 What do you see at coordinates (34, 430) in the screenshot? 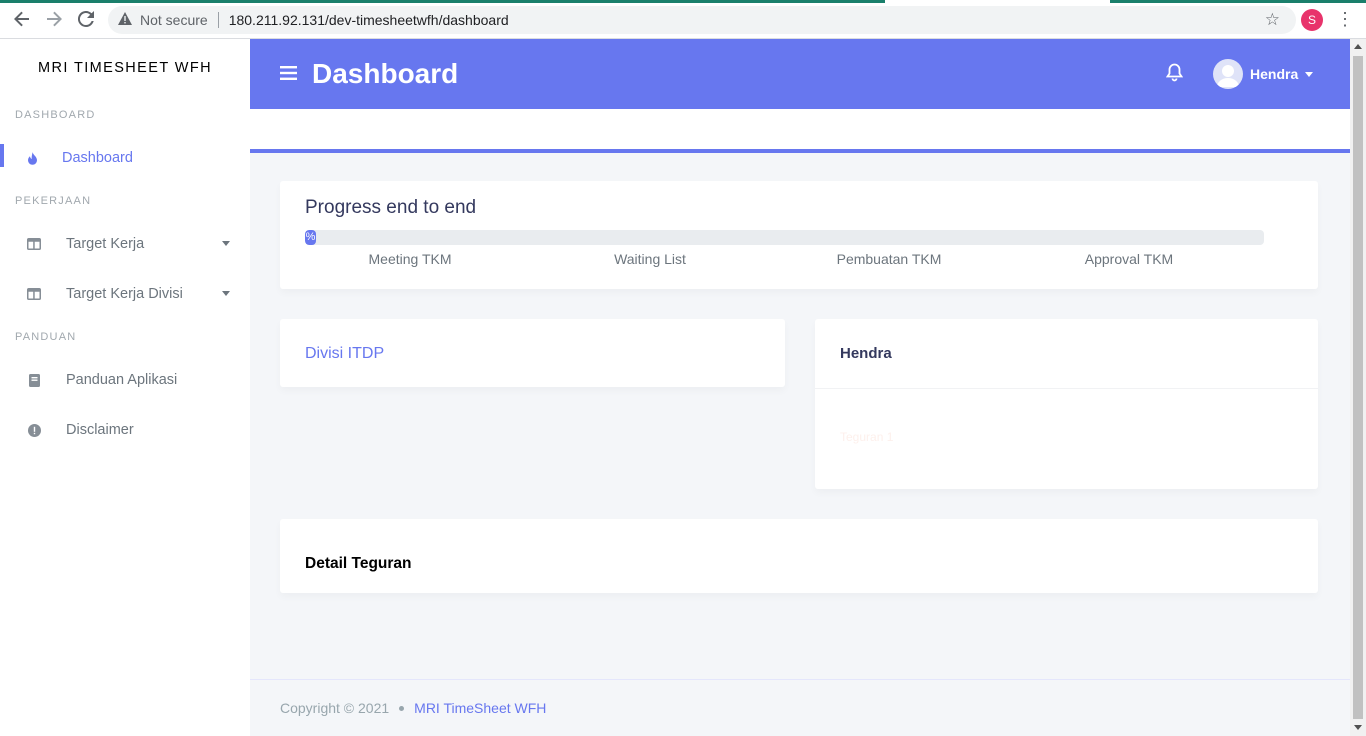
I see `exclamation-circle-icon` at bounding box center [34, 430].